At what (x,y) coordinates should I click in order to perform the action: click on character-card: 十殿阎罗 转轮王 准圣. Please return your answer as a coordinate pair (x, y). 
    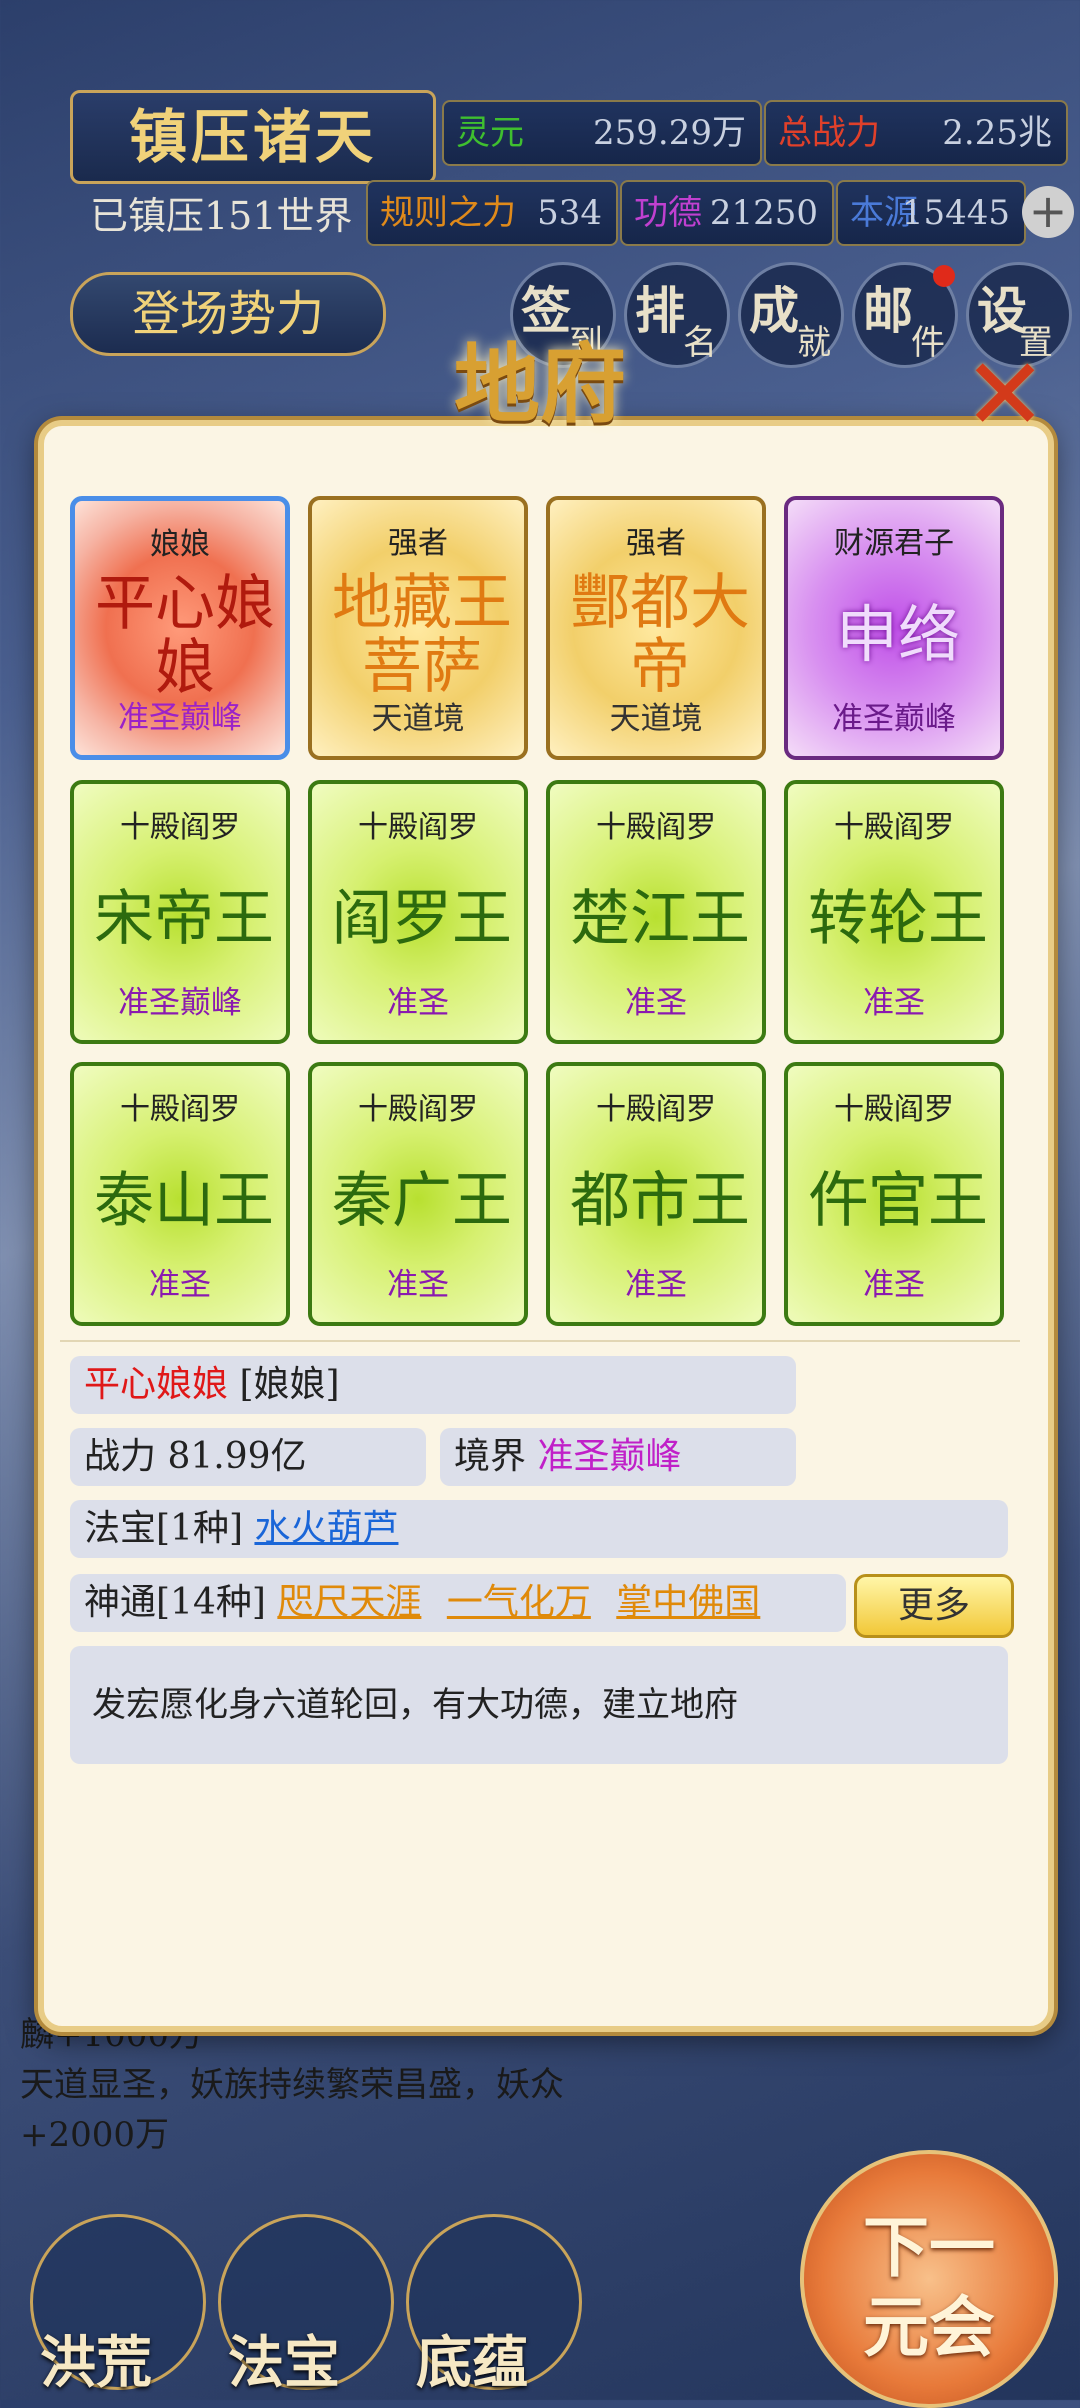
    Looking at the image, I should click on (894, 912).